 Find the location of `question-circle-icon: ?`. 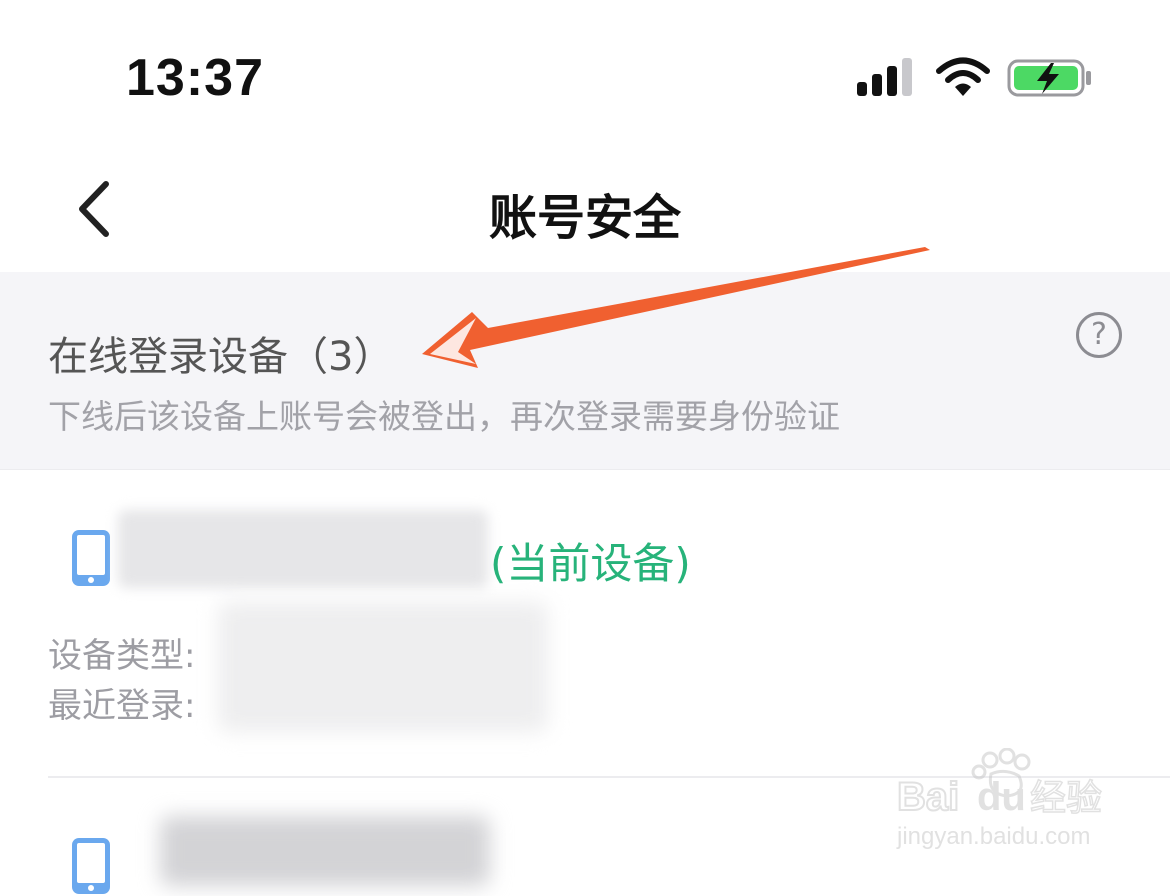

question-circle-icon: ? is located at coordinates (1099, 335).